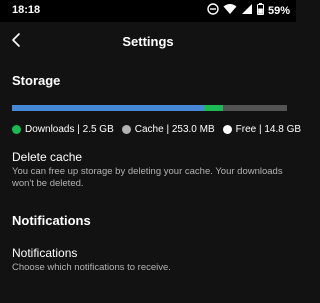  I want to click on legend-label-downloads: Downloads | 2.5 GB, so click(69, 129).